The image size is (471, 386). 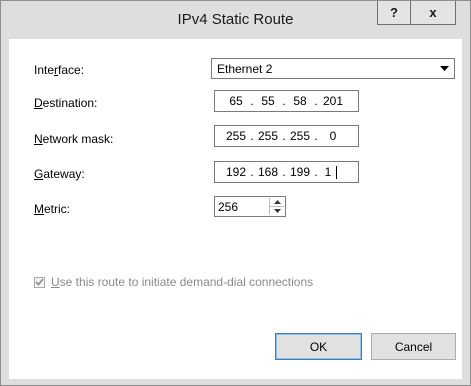 I want to click on gateway-ip-field: 192. 168. 199. 1, so click(x=286, y=172).